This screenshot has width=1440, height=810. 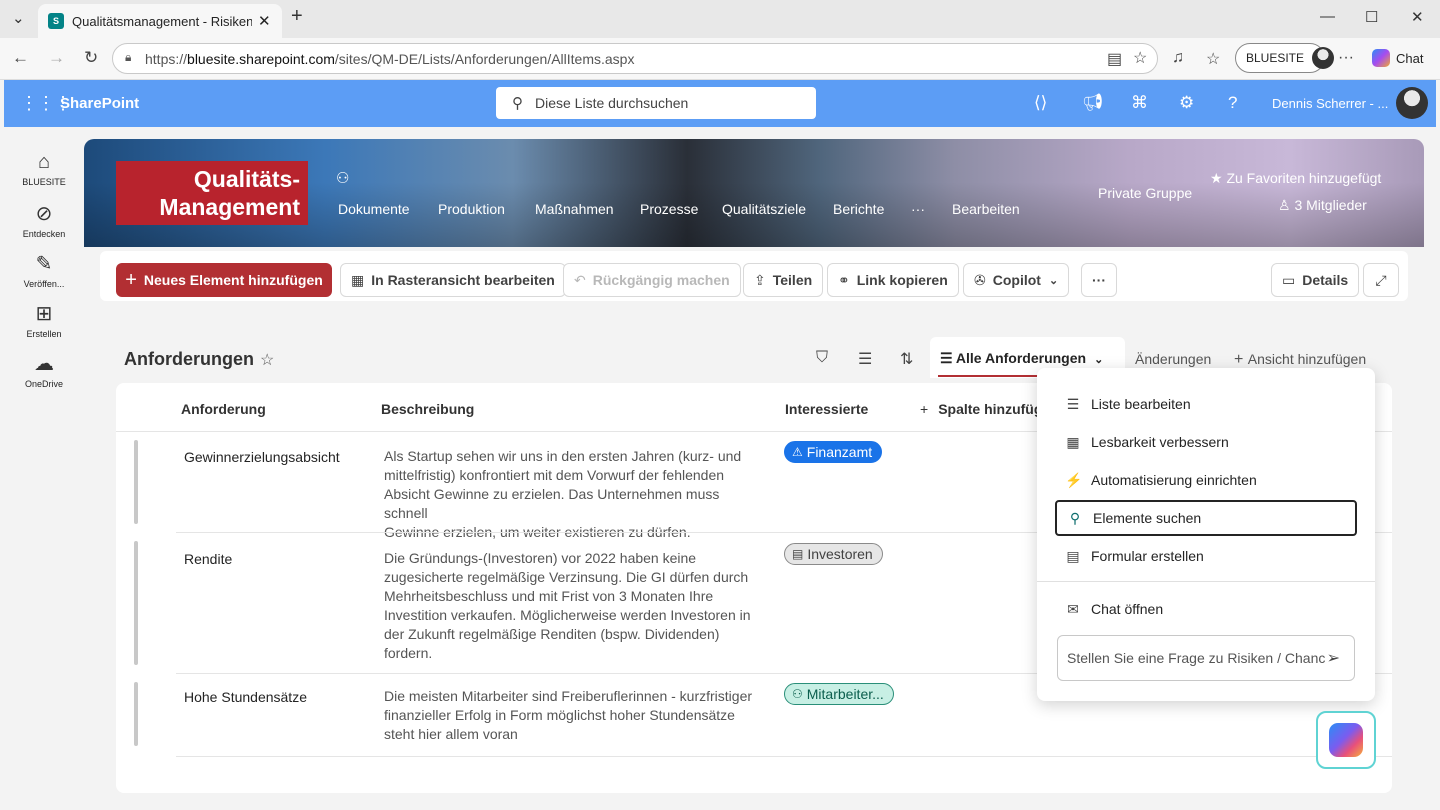 What do you see at coordinates (1346, 740) in the screenshot?
I see `copilot-floating-button` at bounding box center [1346, 740].